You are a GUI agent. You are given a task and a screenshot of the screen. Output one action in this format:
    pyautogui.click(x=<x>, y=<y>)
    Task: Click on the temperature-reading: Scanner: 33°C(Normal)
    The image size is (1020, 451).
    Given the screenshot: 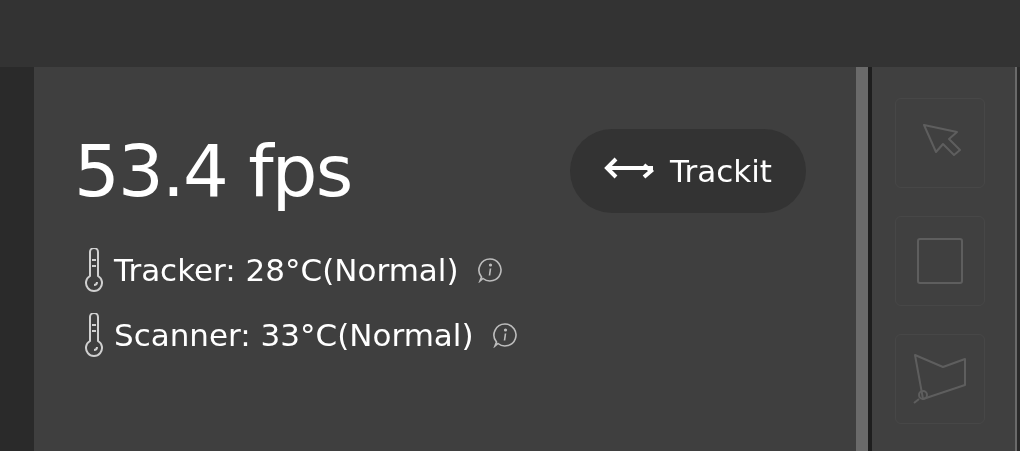 What is the action you would take?
    pyautogui.click(x=294, y=335)
    